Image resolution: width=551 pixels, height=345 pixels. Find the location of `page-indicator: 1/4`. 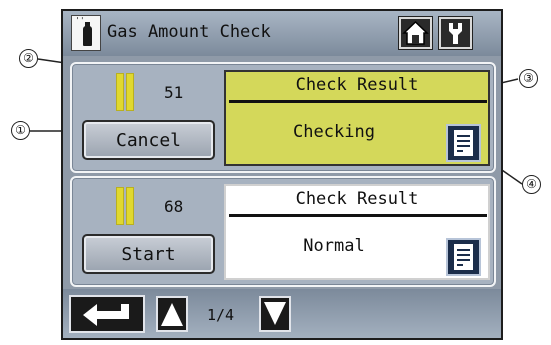

page-indicator: 1/4 is located at coordinates (221, 315).